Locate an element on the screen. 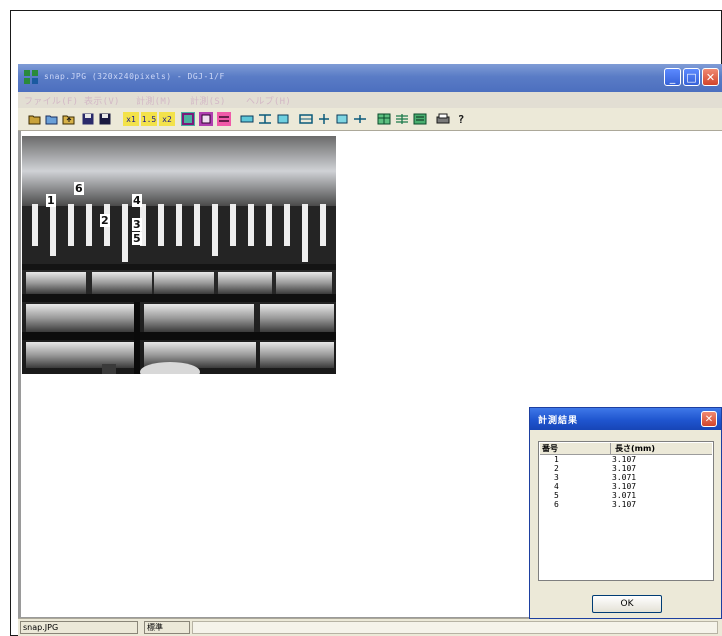 The image size is (722, 636). pink-tool-icon is located at coordinates (224, 119).